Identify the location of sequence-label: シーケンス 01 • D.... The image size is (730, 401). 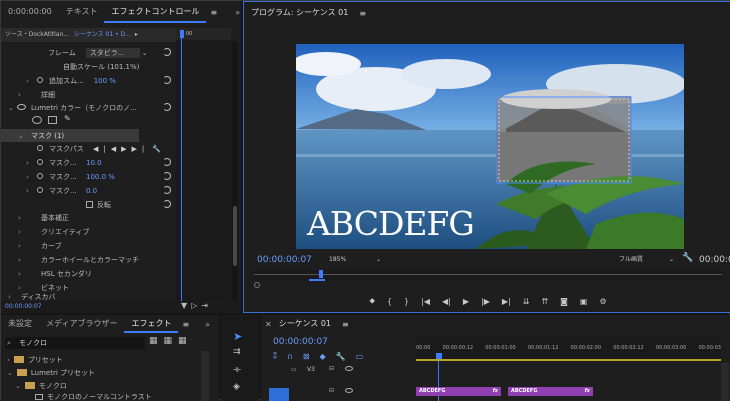
(102, 34).